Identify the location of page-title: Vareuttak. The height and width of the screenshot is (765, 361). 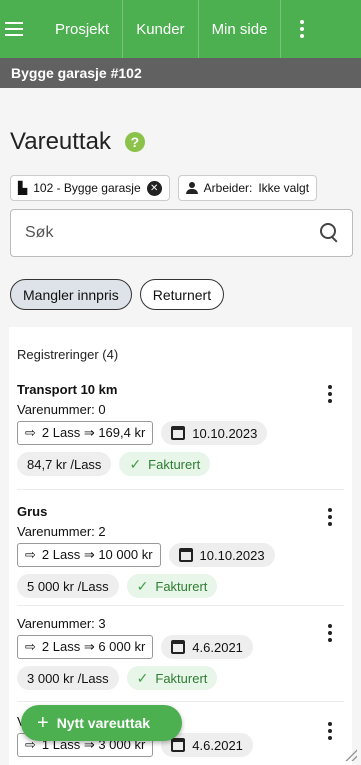
(60, 141).